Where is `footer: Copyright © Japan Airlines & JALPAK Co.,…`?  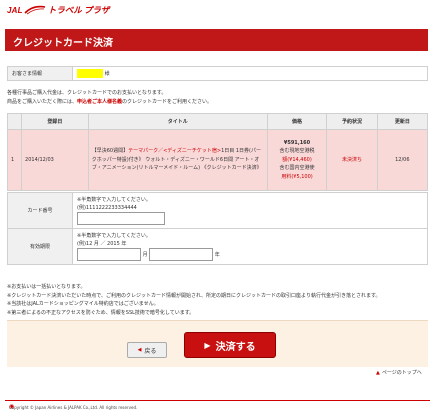 footer: Copyright © Japan Airlines & JALPAK Co.,… is located at coordinates (217, 407).